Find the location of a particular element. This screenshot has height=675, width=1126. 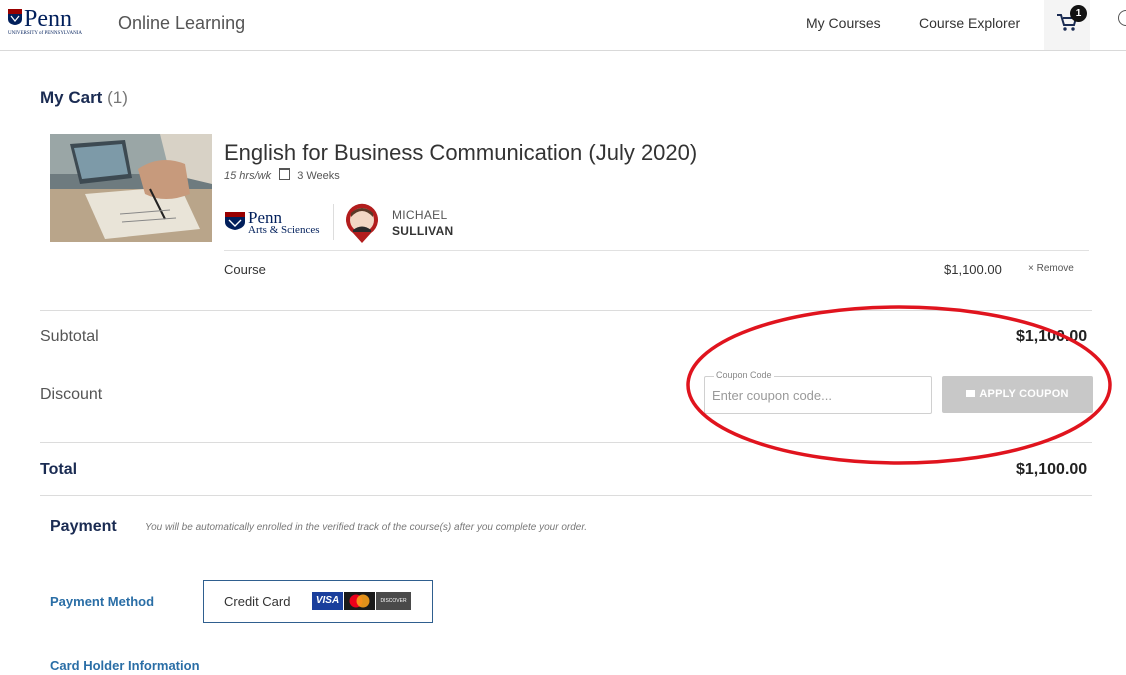

subtotal-value: $1,100.00 is located at coordinates (1052, 336).